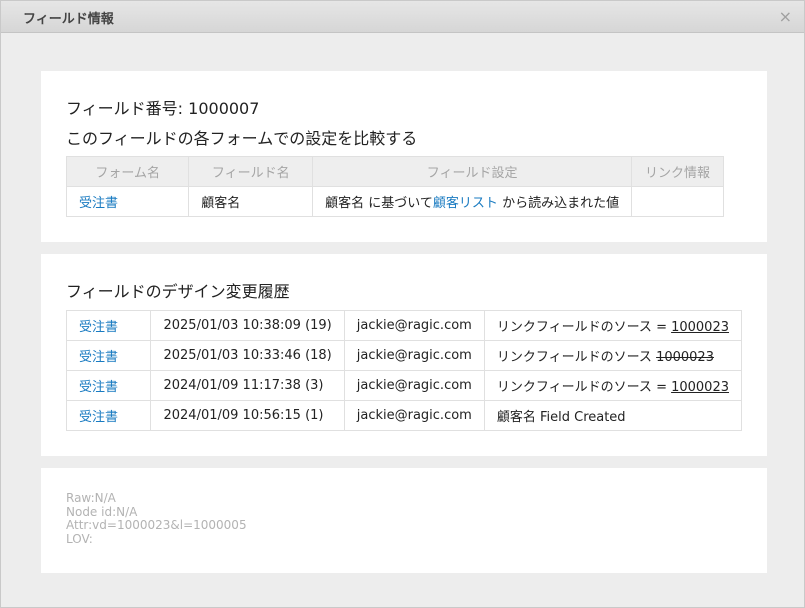  I want to click on field-setting-cell: 顧客名 に基づいて顧客リスト から読み込まれた値, so click(472, 201).